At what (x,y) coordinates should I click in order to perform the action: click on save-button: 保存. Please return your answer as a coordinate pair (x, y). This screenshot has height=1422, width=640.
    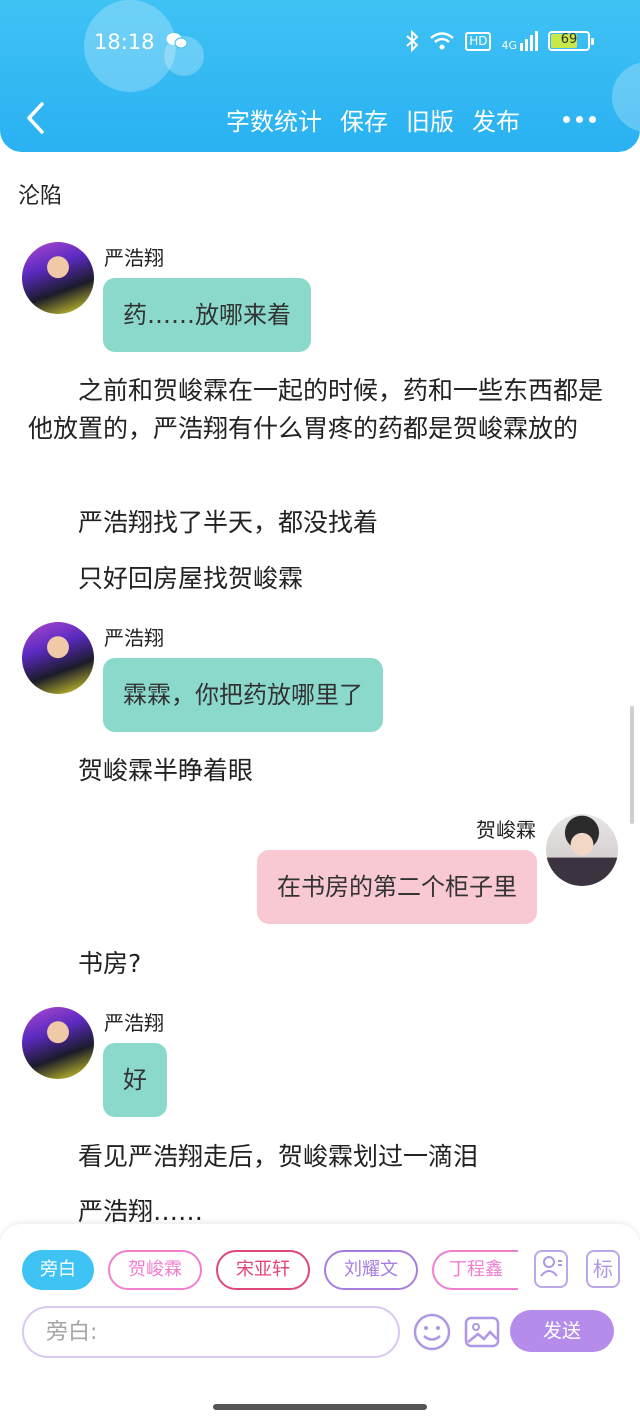
    Looking at the image, I should click on (364, 119).